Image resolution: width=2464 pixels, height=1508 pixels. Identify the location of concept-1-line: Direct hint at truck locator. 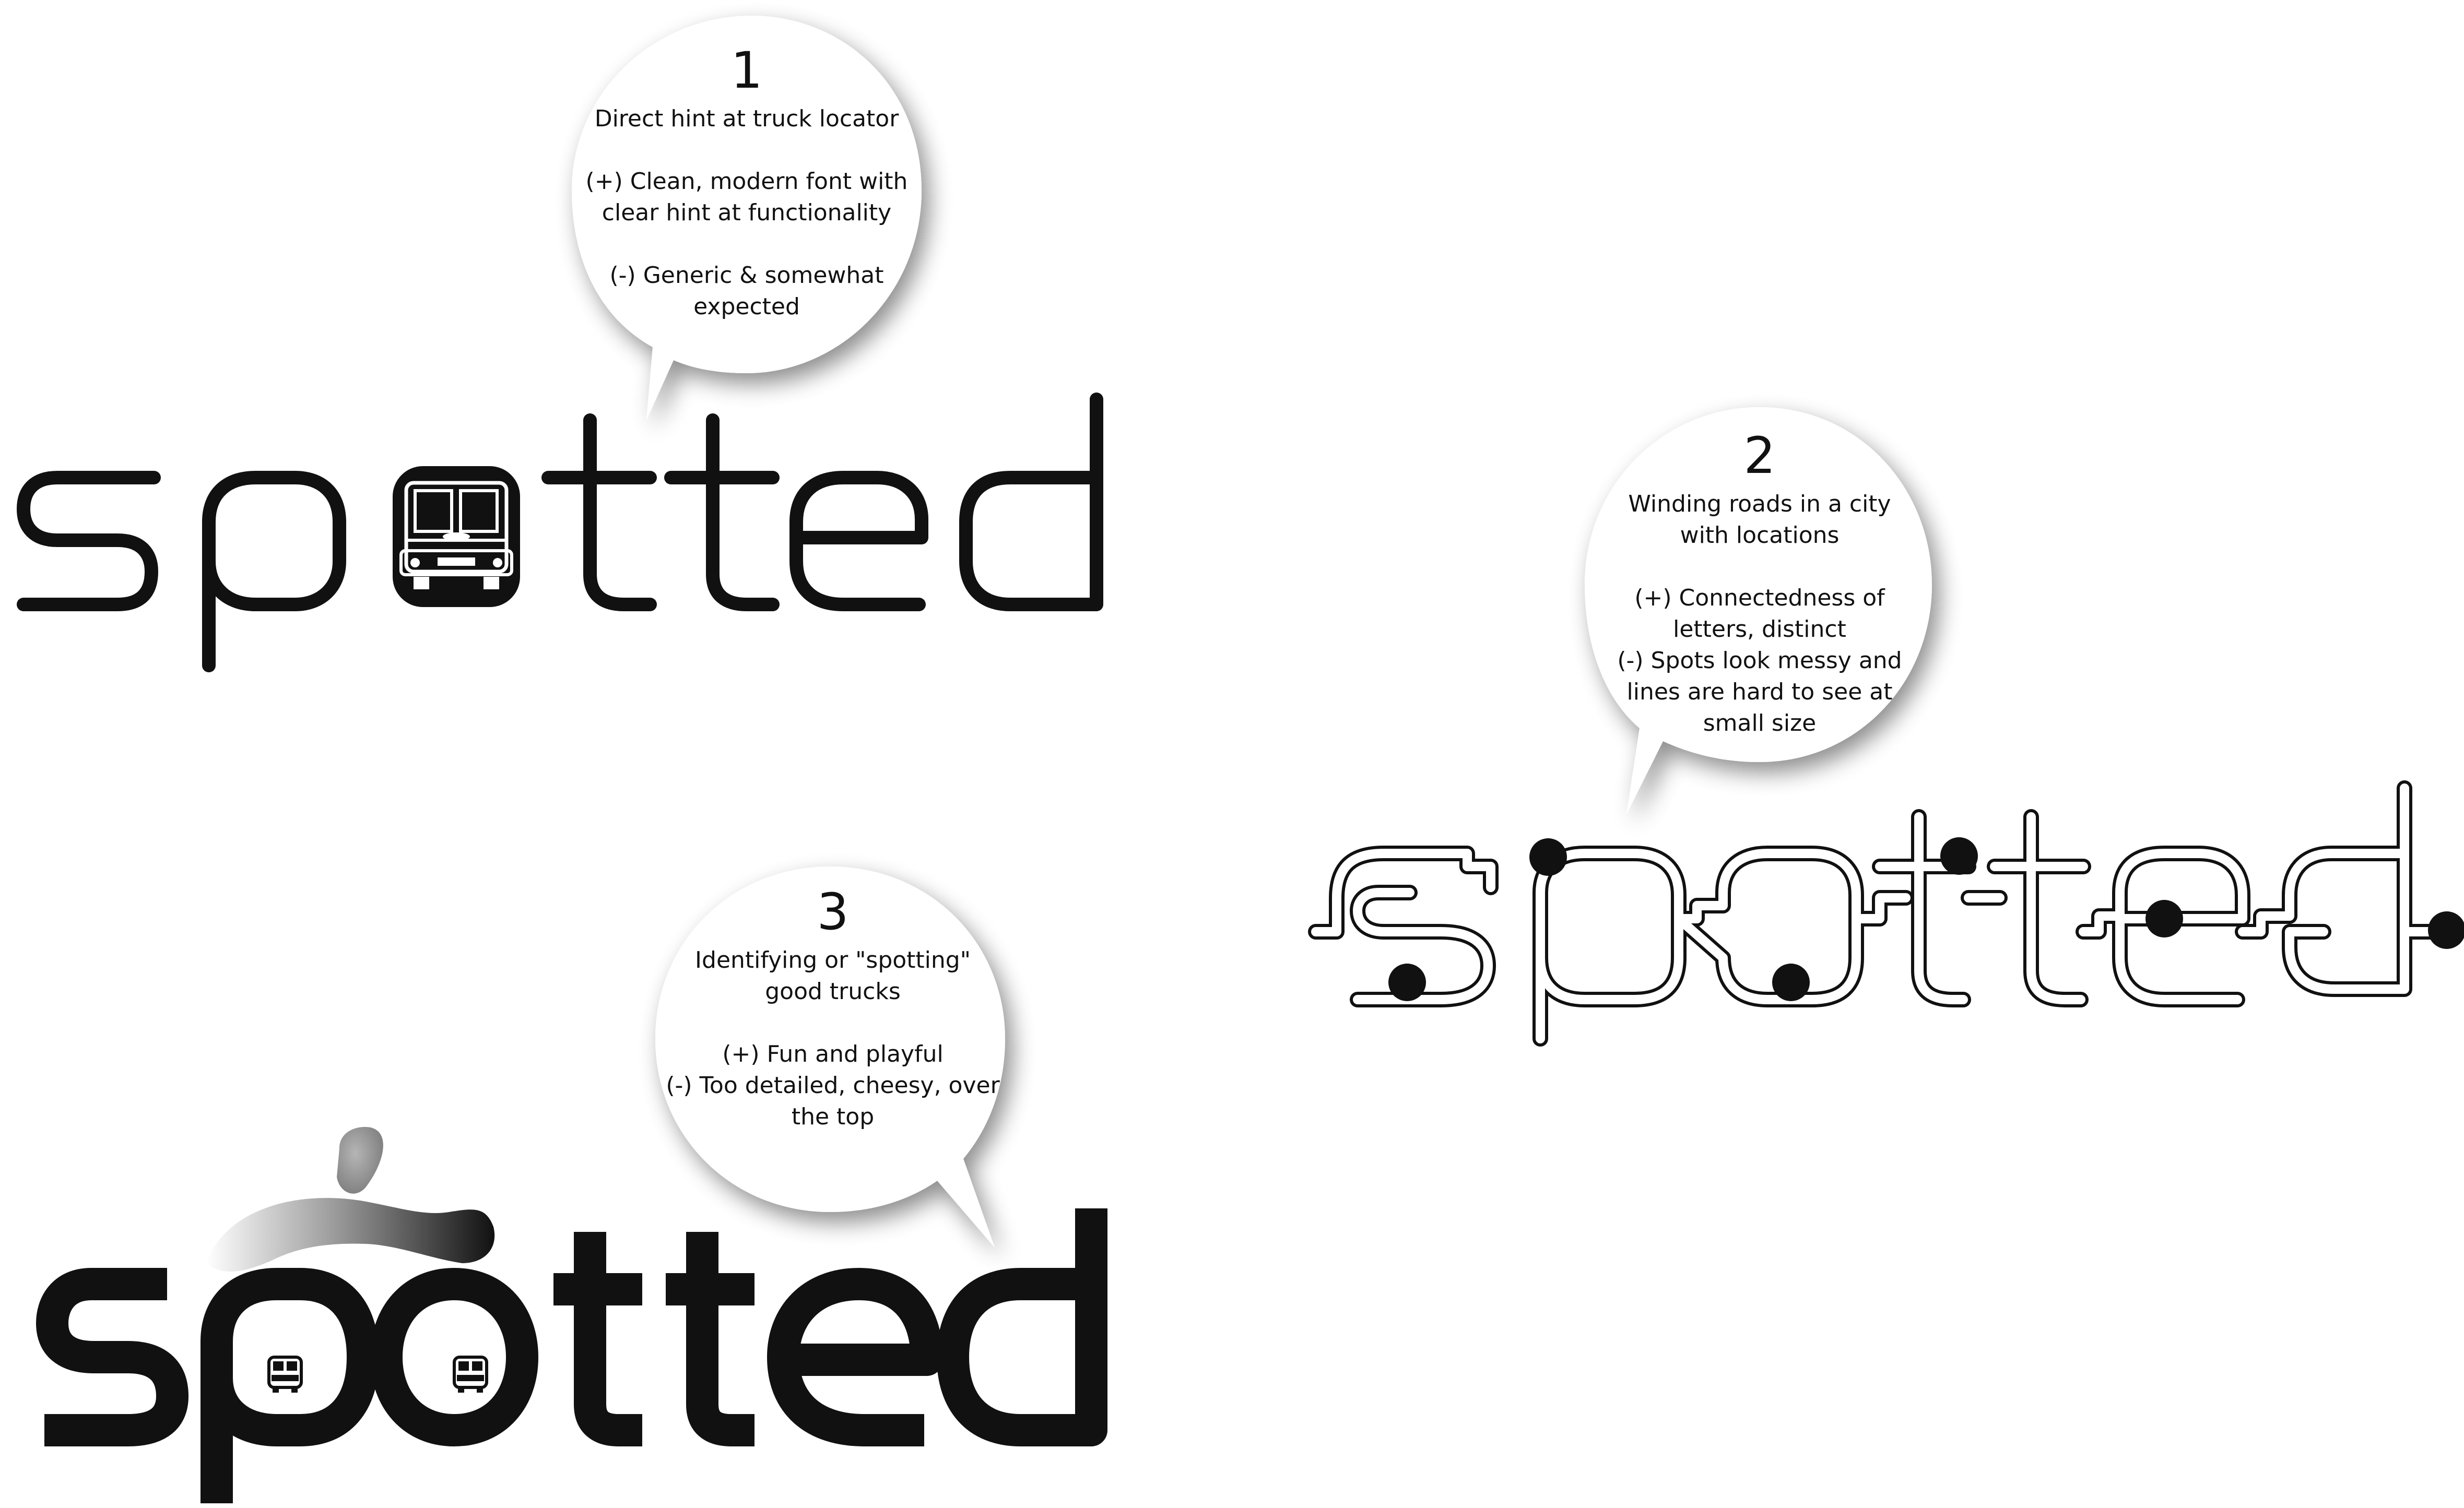
(746, 119).